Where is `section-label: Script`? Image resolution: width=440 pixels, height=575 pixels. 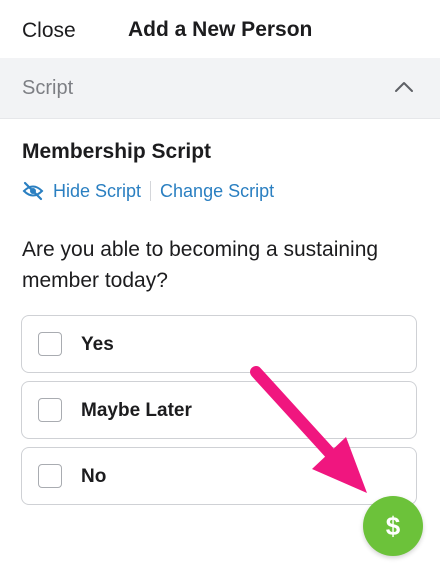
section-label: Script is located at coordinates (48, 88).